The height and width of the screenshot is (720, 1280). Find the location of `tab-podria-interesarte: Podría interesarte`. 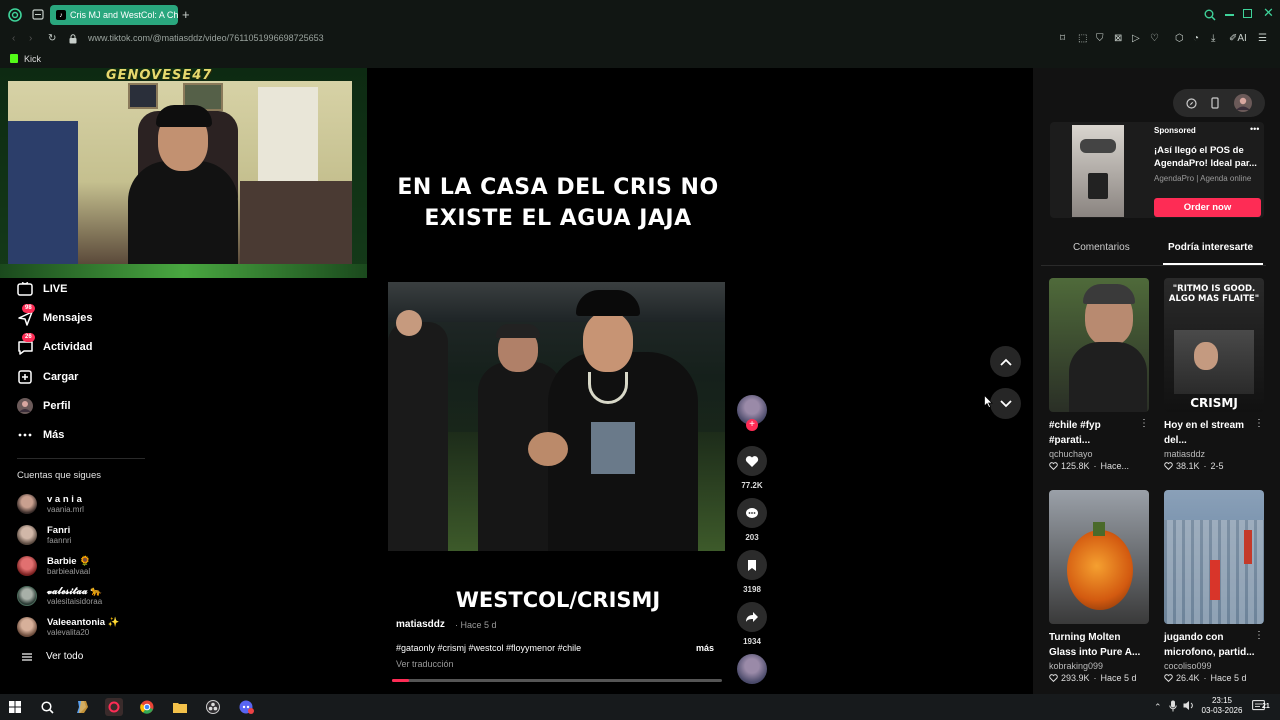

tab-podria-interesarte: Podría interesarte is located at coordinates (1210, 247).